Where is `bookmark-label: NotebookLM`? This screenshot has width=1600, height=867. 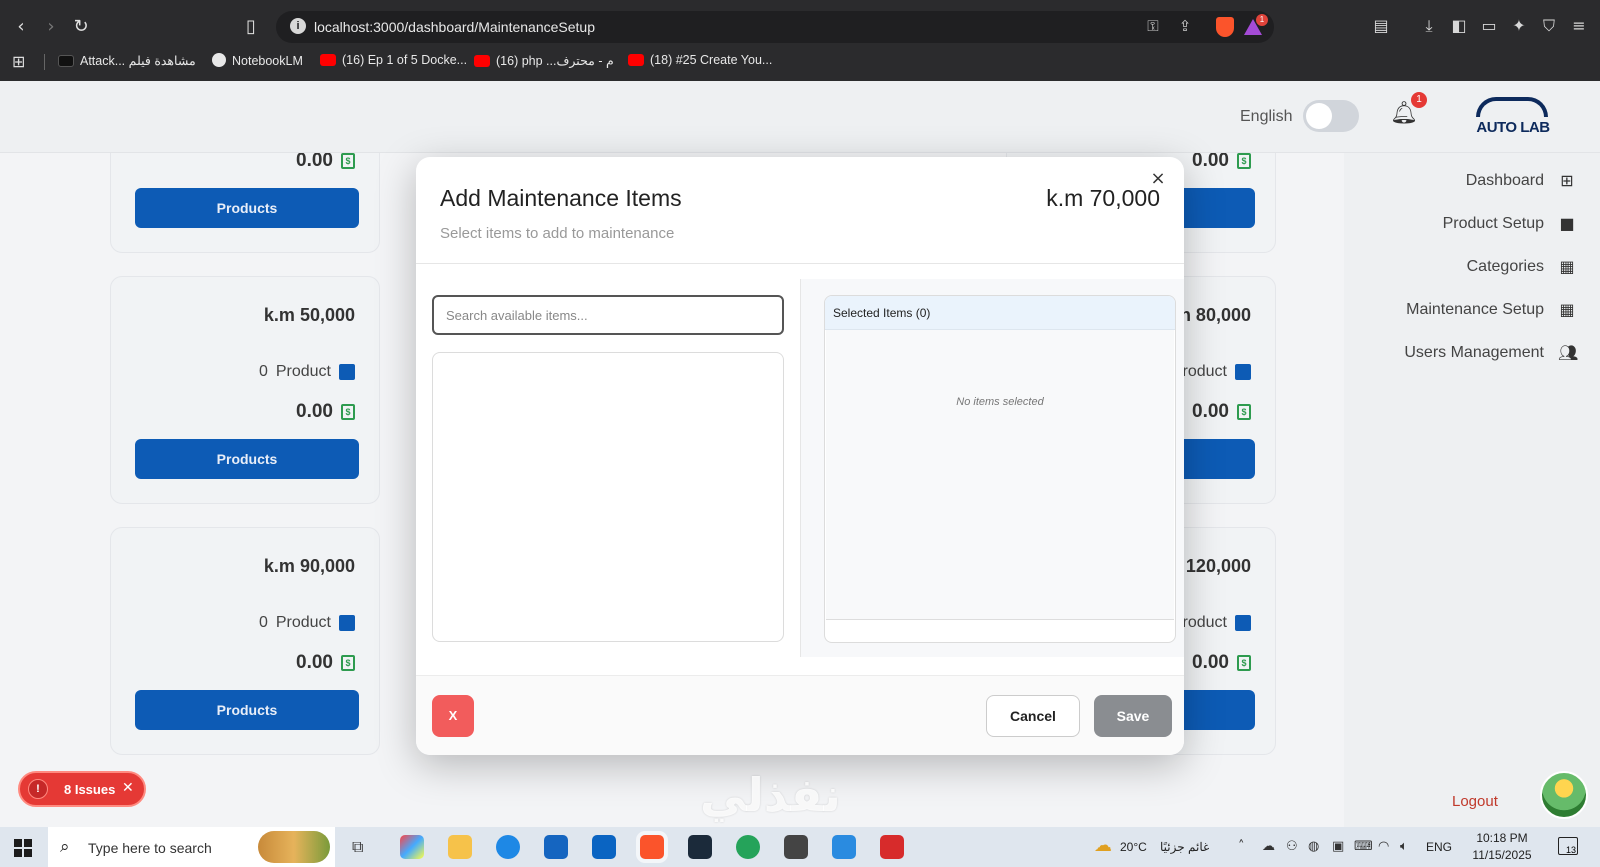
bookmark-label: NotebookLM is located at coordinates (267, 61).